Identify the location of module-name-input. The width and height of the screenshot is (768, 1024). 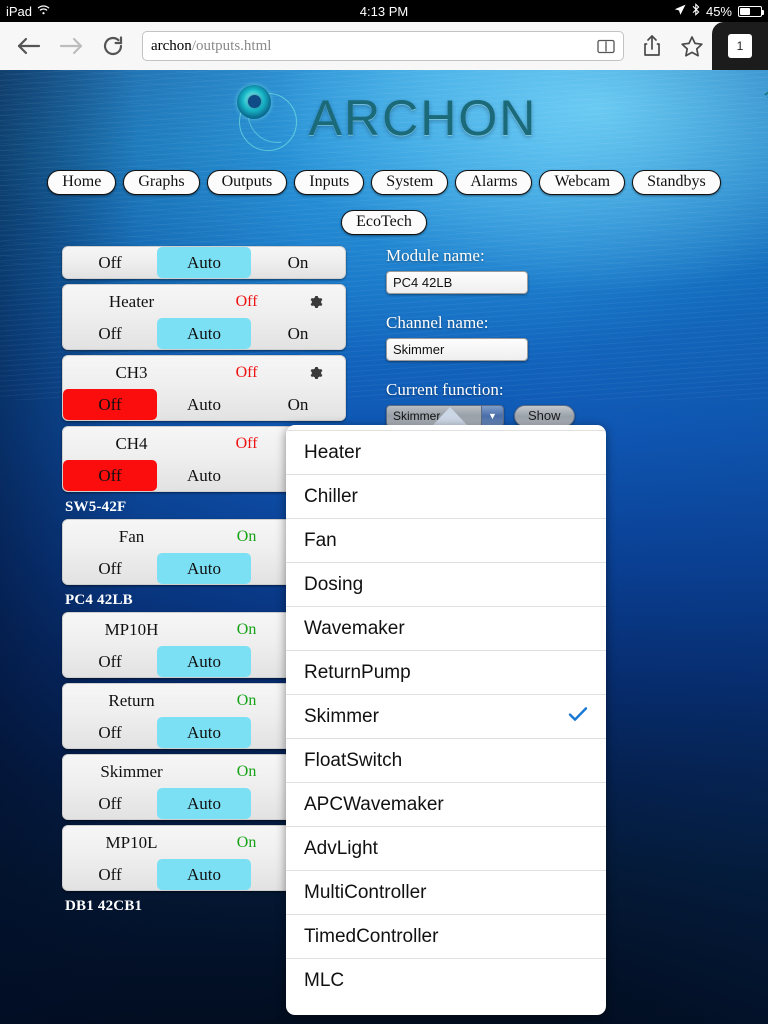
(457, 282).